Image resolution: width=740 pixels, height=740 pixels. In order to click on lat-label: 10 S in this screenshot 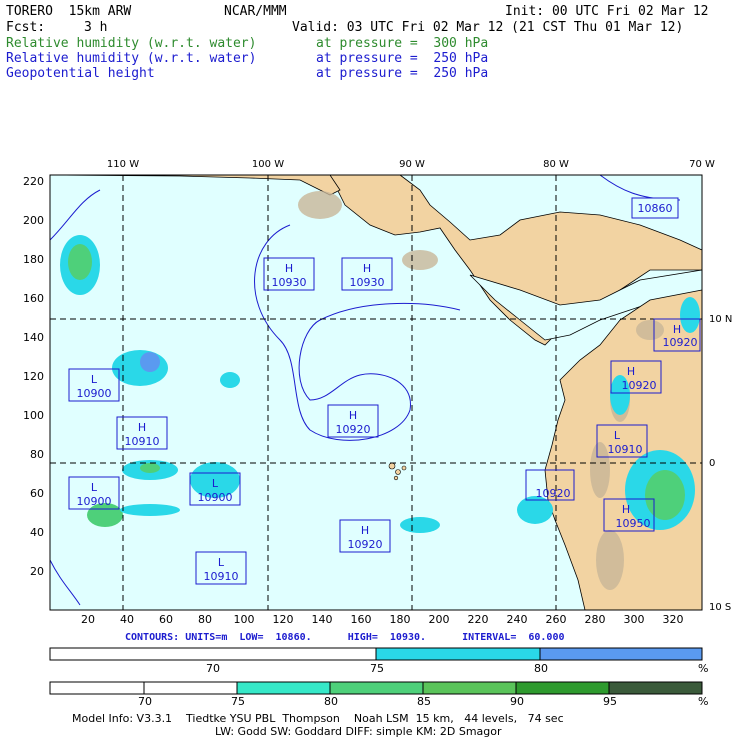, I will do `click(720, 607)`.